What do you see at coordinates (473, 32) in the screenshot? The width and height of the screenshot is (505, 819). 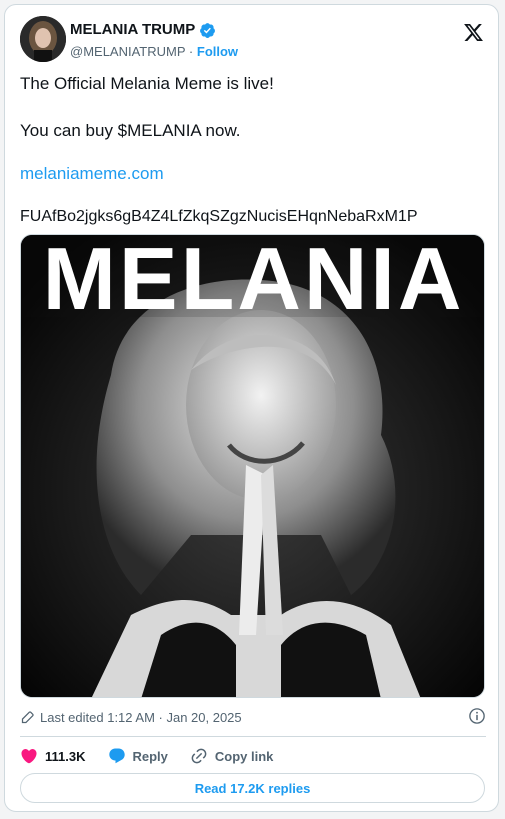 I see `x-logo-icon` at bounding box center [473, 32].